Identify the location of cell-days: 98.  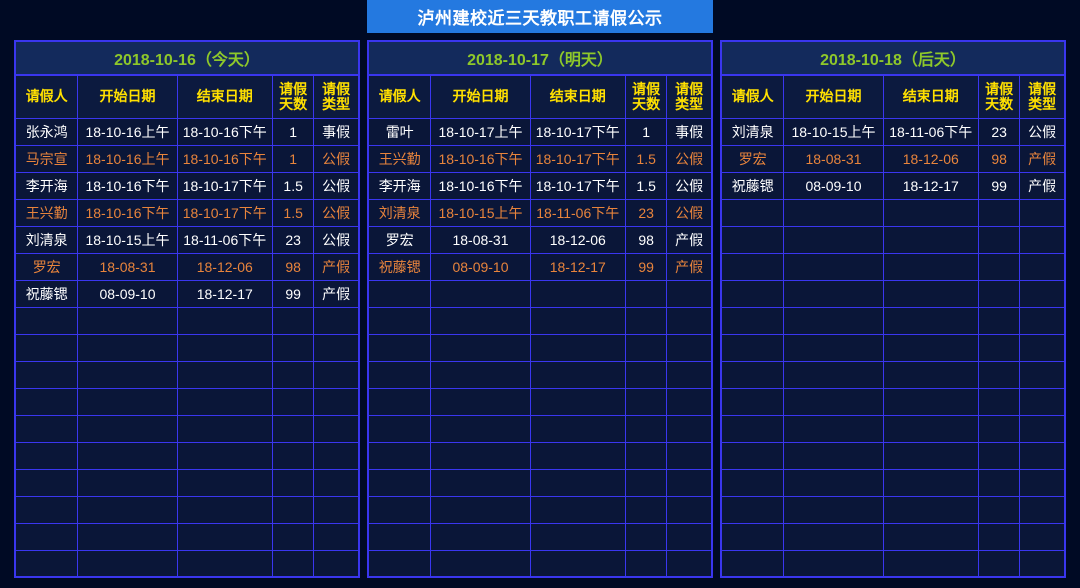
(646, 240).